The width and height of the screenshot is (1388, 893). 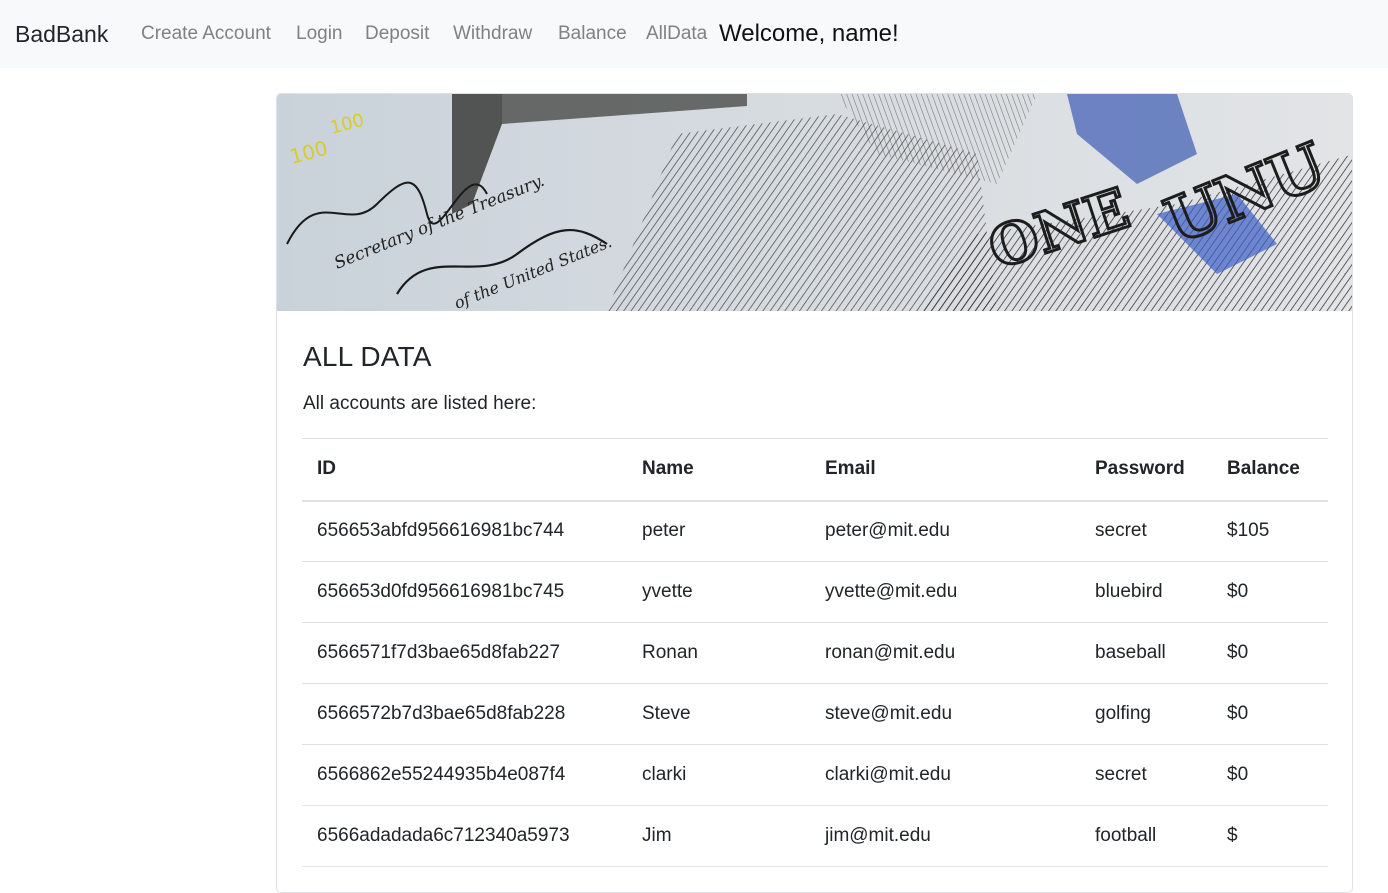 What do you see at coordinates (61, 34) in the screenshot?
I see `brand-link: BadBank` at bounding box center [61, 34].